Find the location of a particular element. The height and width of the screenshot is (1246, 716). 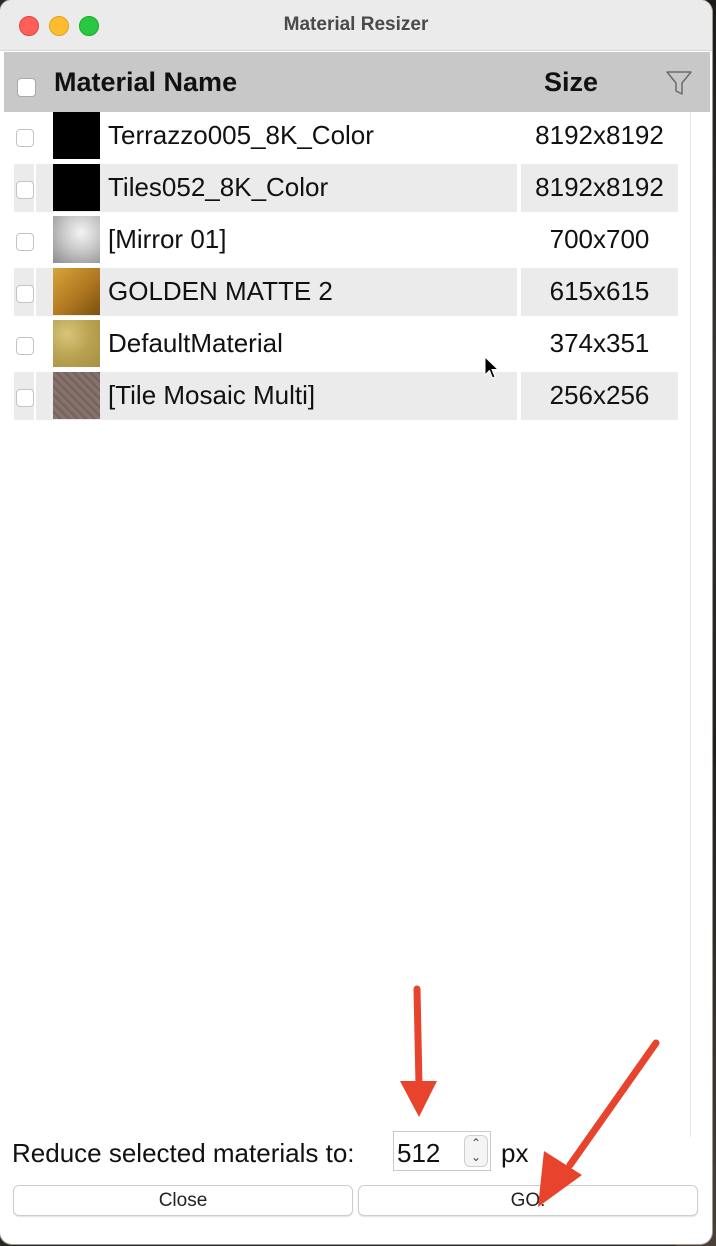

material-name: [Tile Mosaic Multi] is located at coordinates (212, 395).